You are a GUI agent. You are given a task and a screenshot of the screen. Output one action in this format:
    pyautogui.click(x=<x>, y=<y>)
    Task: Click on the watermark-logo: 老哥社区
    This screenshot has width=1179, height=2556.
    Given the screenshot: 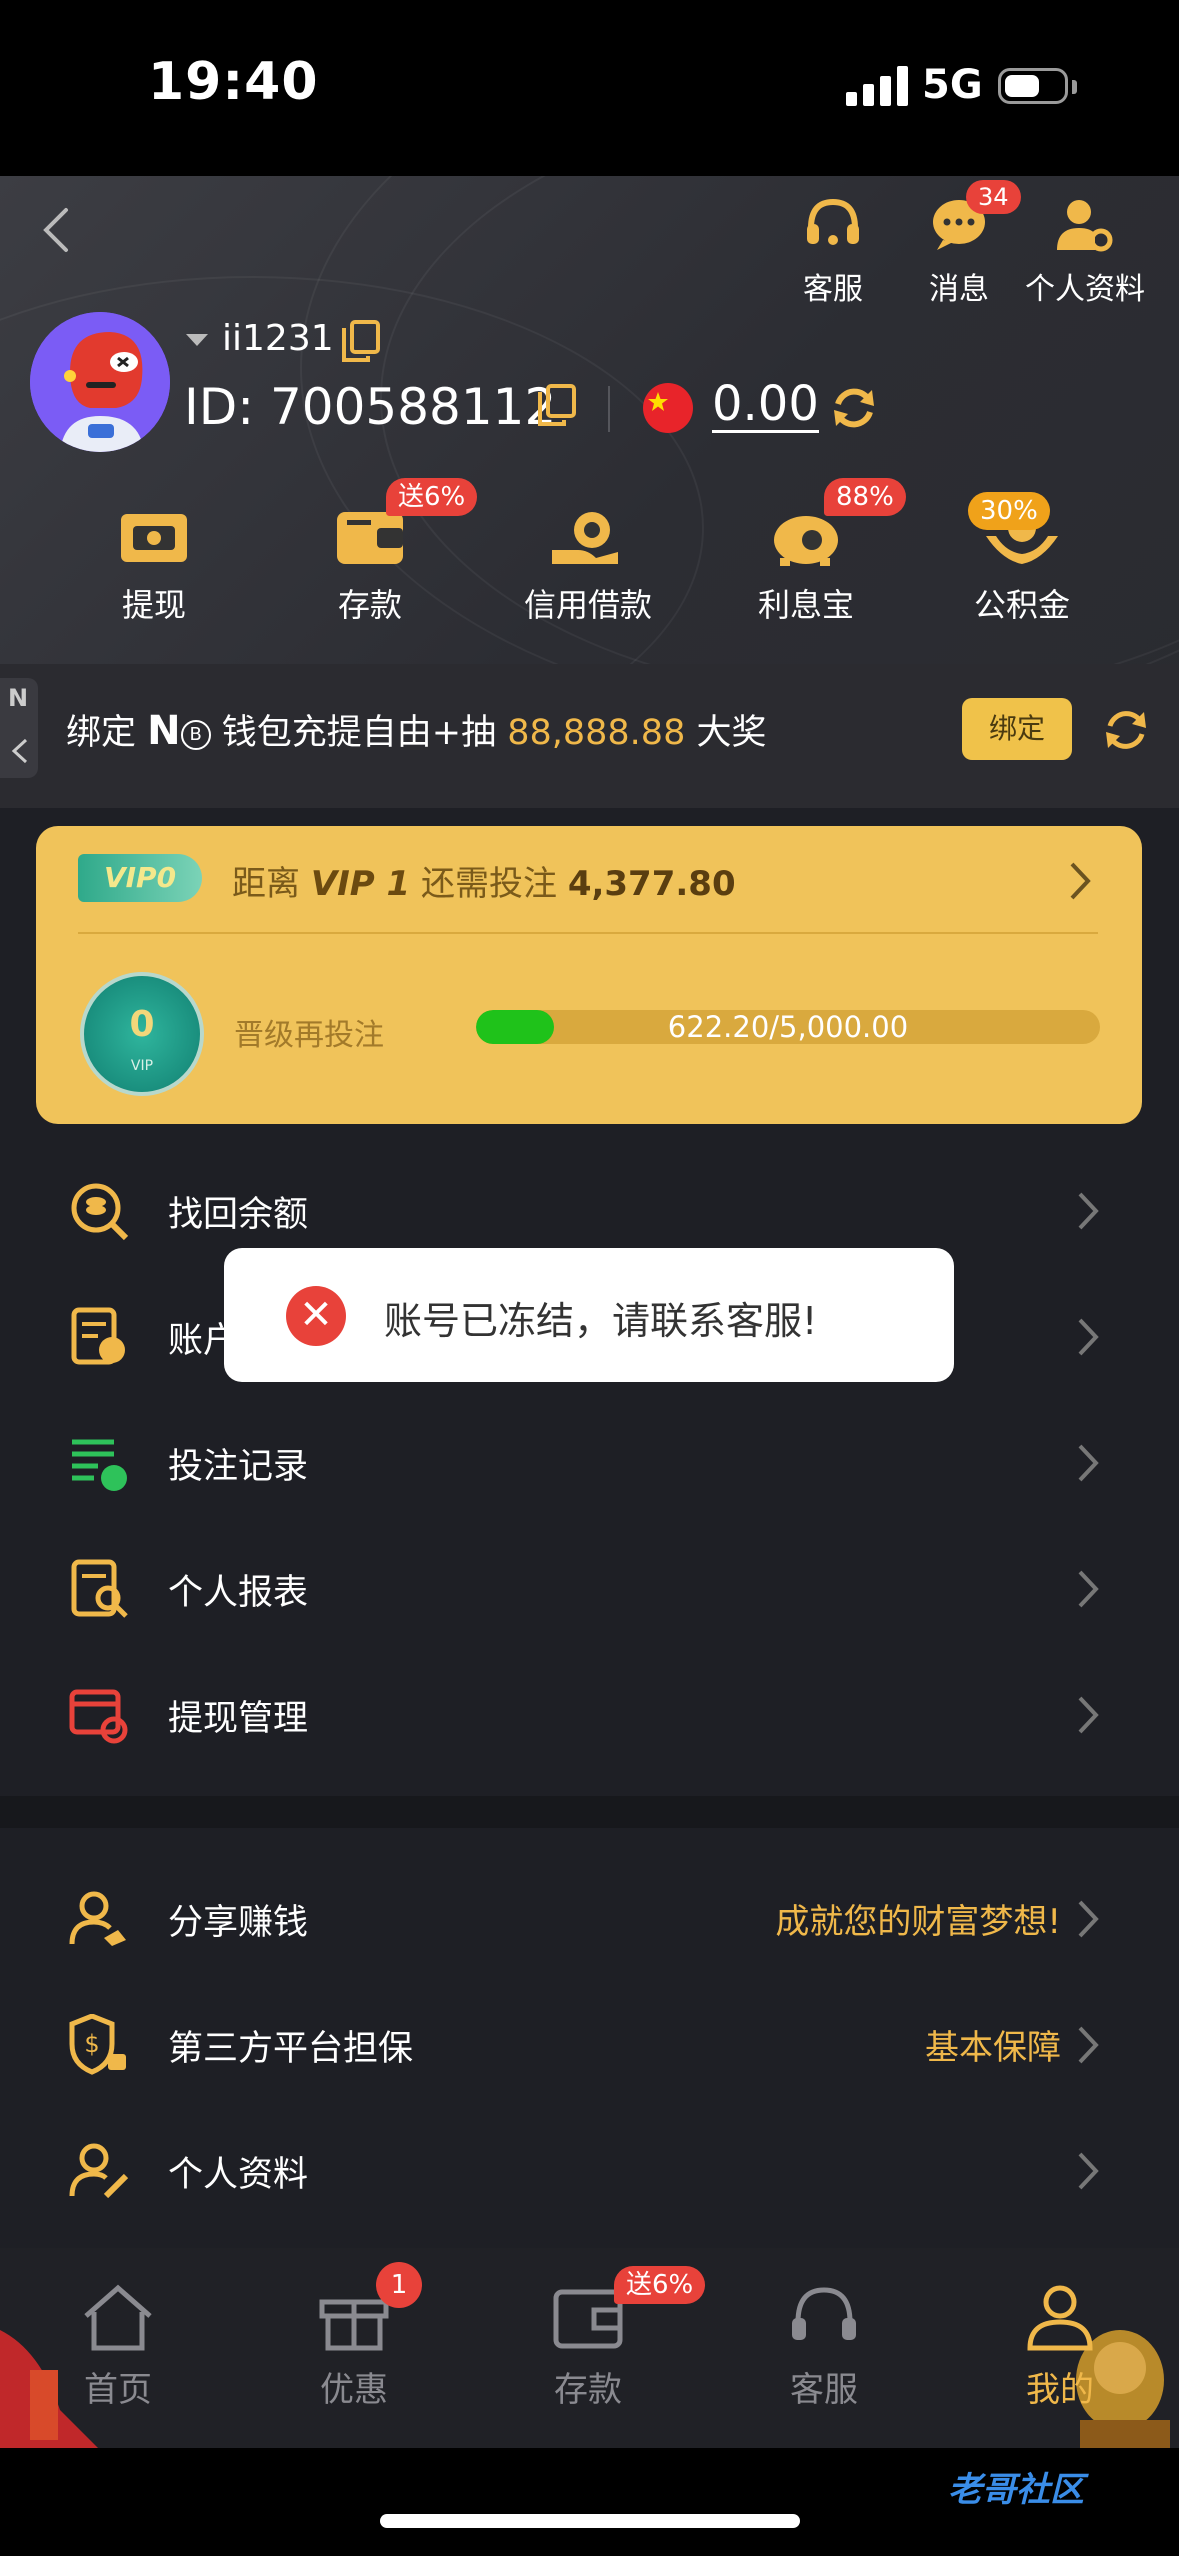 What is the action you would take?
    pyautogui.click(x=1016, y=2490)
    